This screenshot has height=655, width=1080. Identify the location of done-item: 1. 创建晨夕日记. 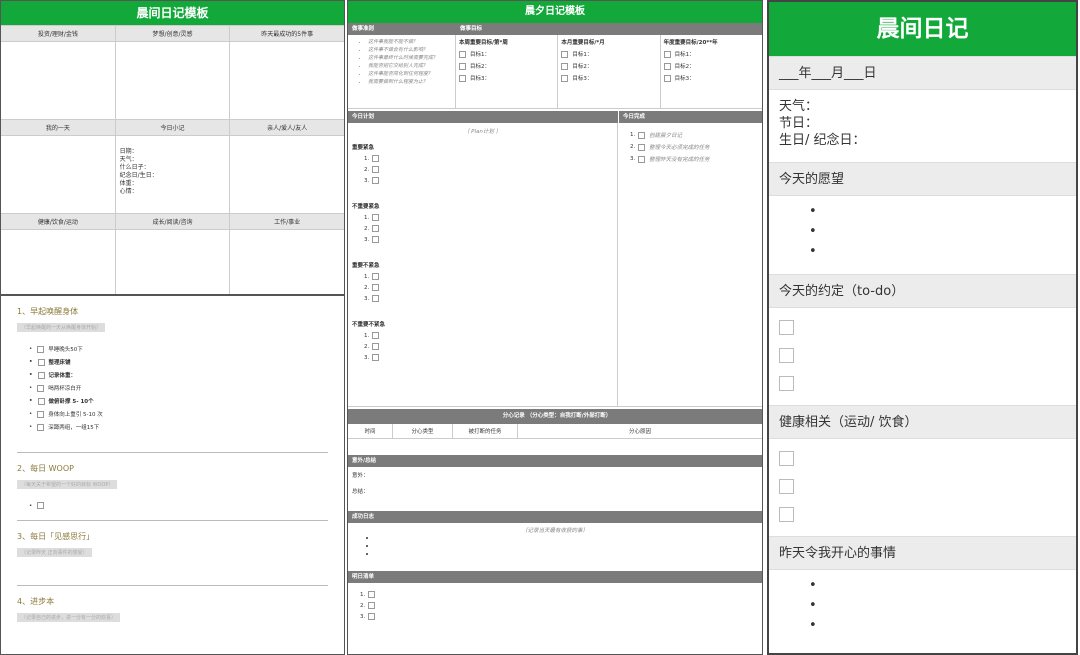
(690, 135).